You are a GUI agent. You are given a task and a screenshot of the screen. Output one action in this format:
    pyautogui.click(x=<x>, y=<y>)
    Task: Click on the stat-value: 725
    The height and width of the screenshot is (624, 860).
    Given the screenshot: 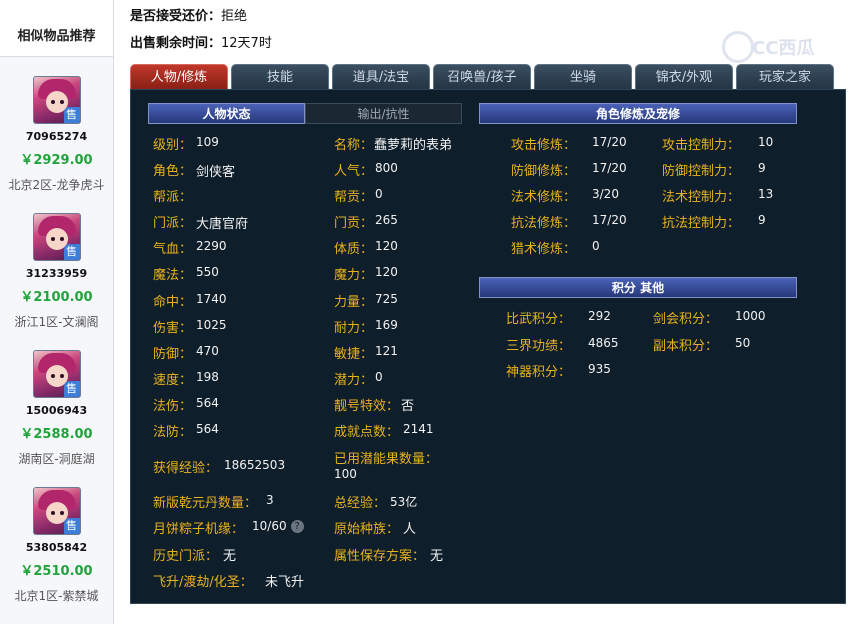 What is the action you would take?
    pyautogui.click(x=386, y=299)
    